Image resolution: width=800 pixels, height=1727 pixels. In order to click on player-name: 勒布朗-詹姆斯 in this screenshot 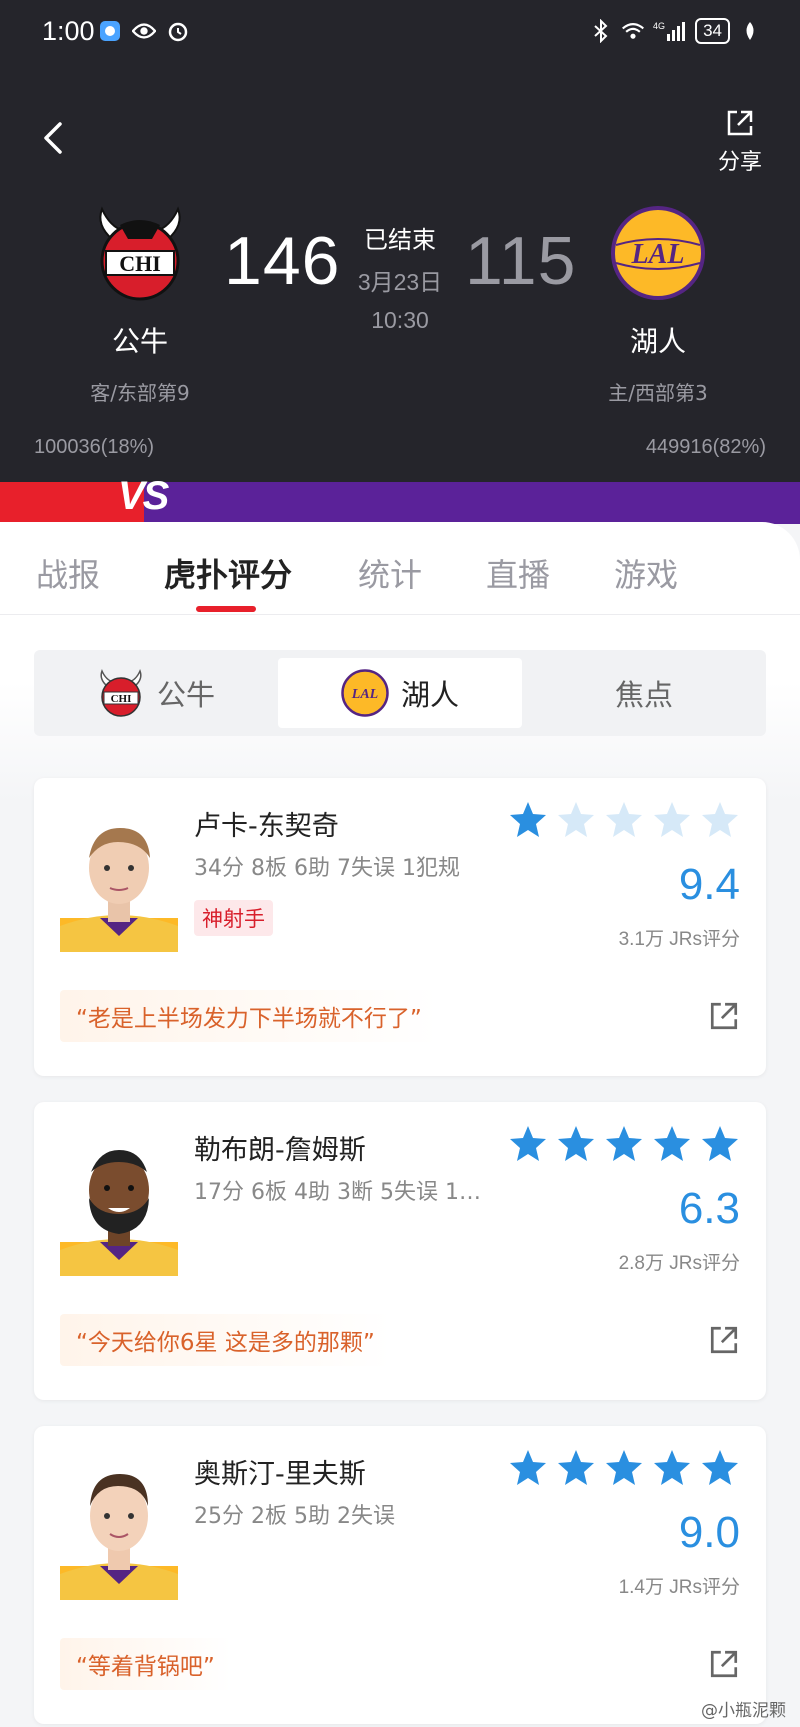, I will do `click(280, 1150)`.